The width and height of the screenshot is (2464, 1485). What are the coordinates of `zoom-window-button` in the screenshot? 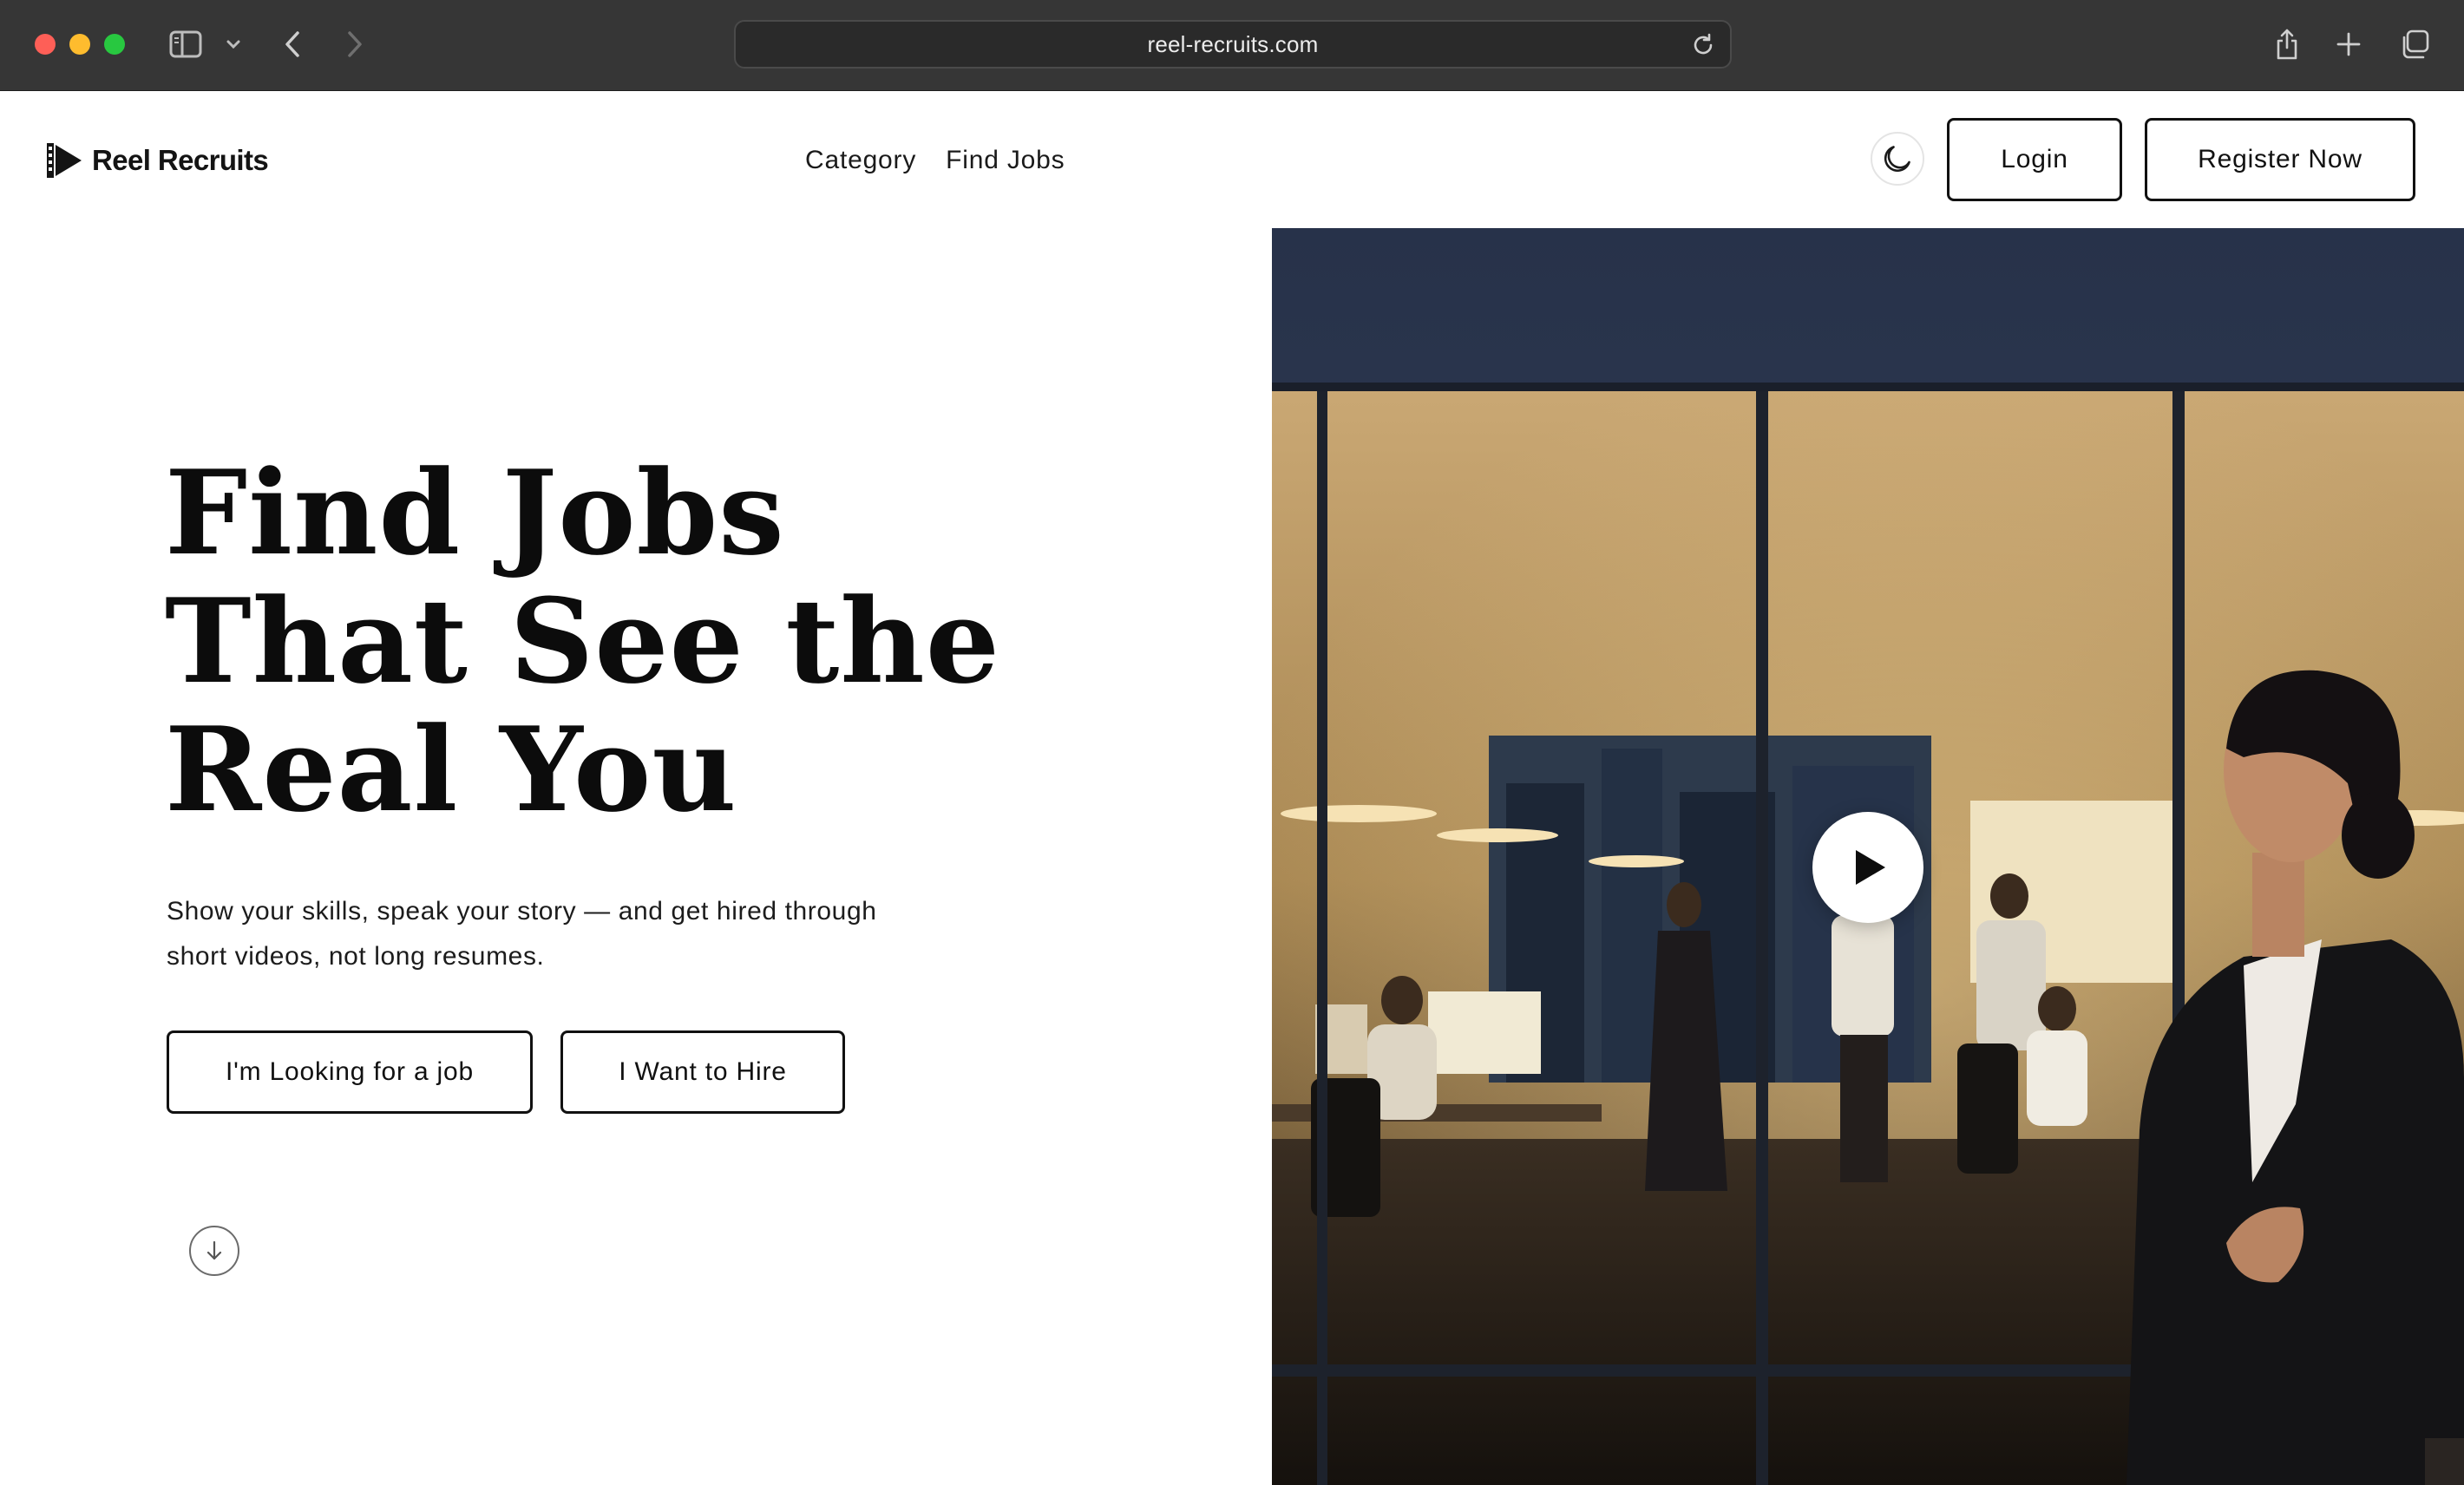 It's located at (114, 44).